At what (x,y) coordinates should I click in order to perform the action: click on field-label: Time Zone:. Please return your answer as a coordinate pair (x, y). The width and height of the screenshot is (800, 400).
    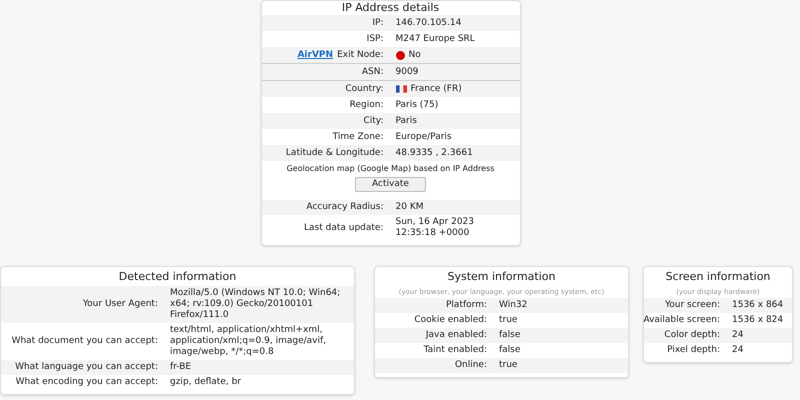
    Looking at the image, I should click on (358, 137).